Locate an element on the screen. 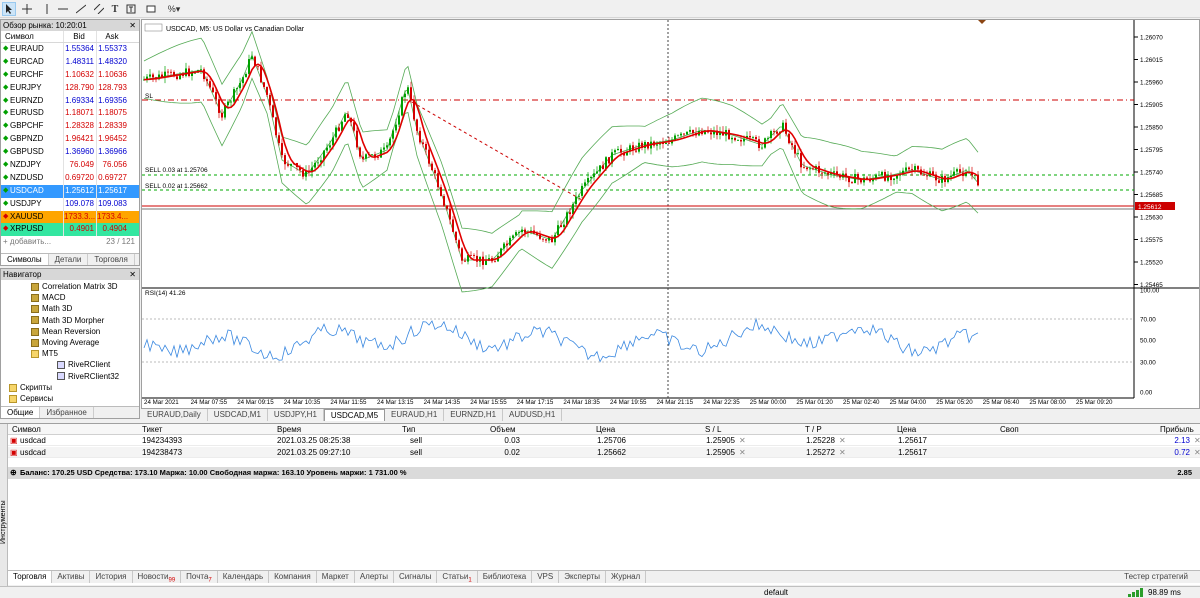  th-current-price: Цена is located at coordinates (906, 429).